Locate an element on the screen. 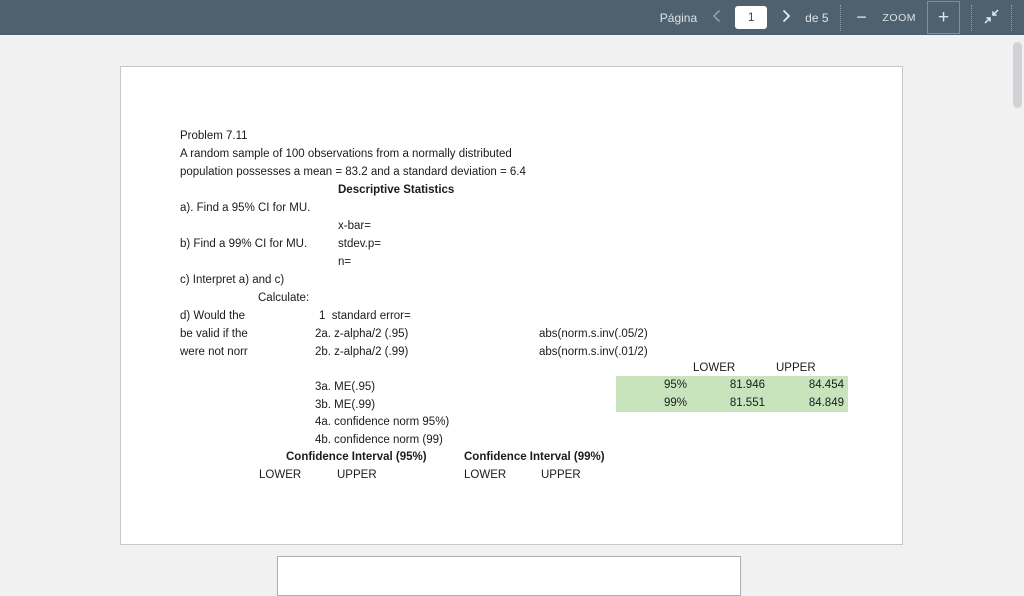 This screenshot has width=1024, height=596. step-2b: 2b. z-alpha/2 (.99) is located at coordinates (362, 352).